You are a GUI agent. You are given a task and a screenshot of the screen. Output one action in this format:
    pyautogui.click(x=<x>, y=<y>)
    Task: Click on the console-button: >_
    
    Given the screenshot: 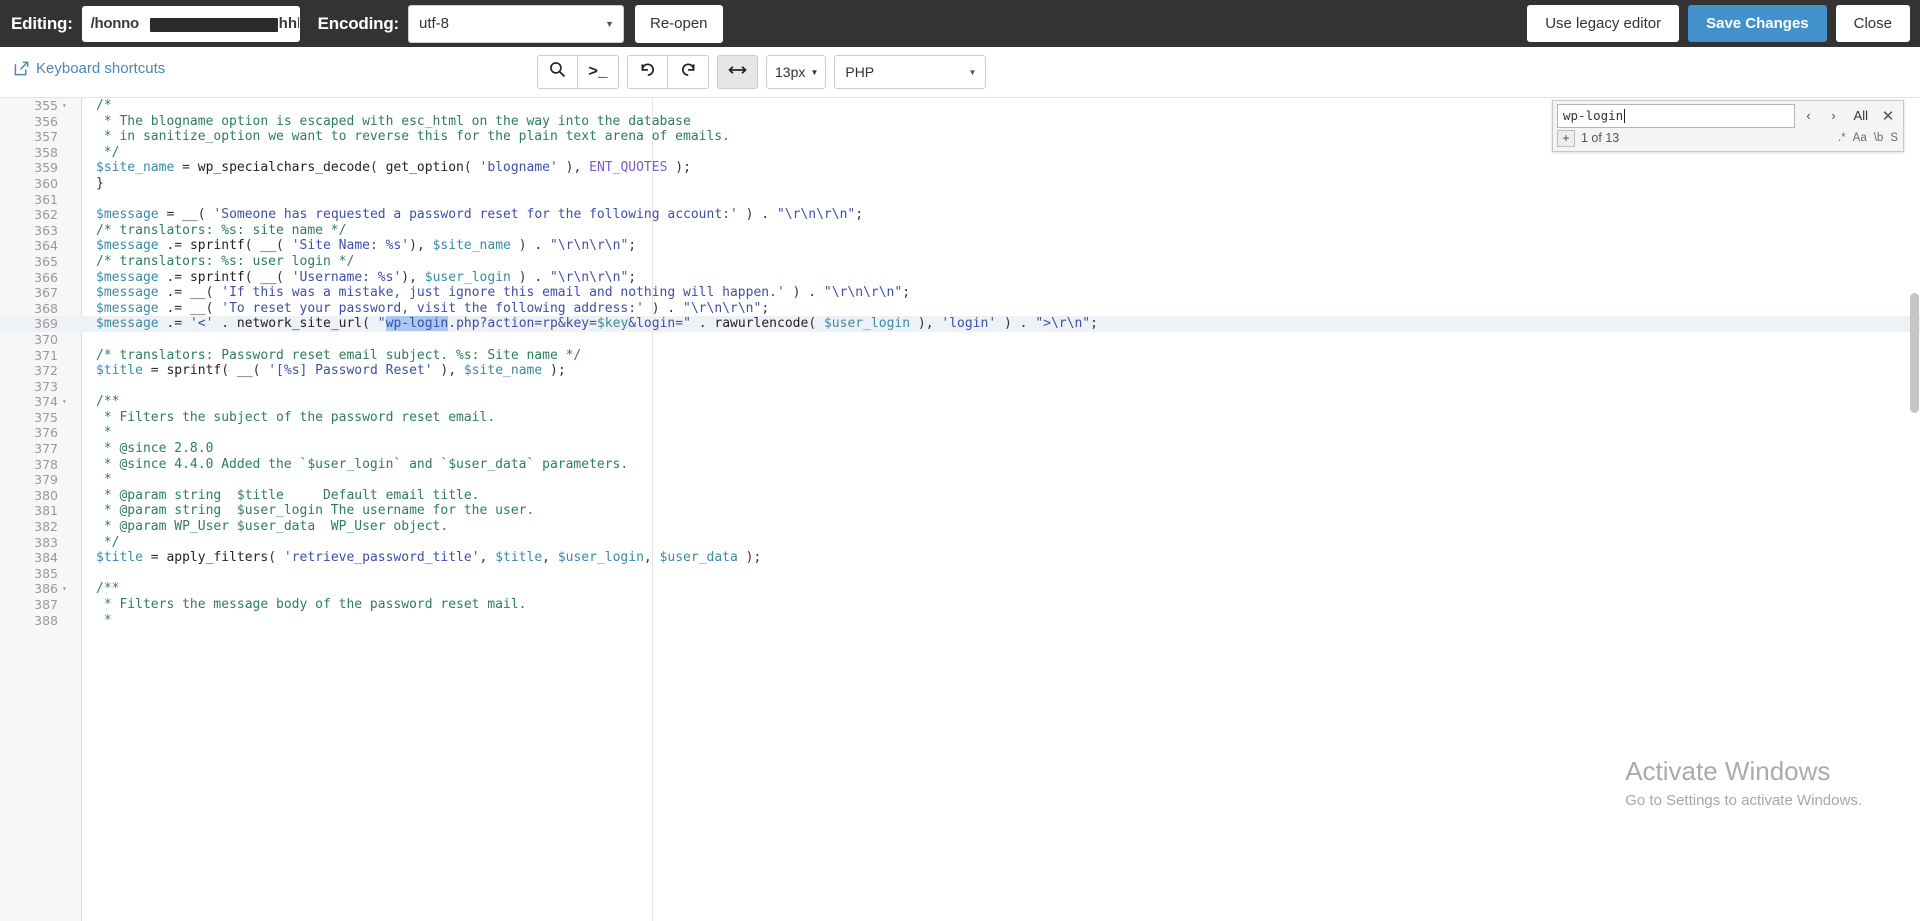 What is the action you would take?
    pyautogui.click(x=598, y=72)
    